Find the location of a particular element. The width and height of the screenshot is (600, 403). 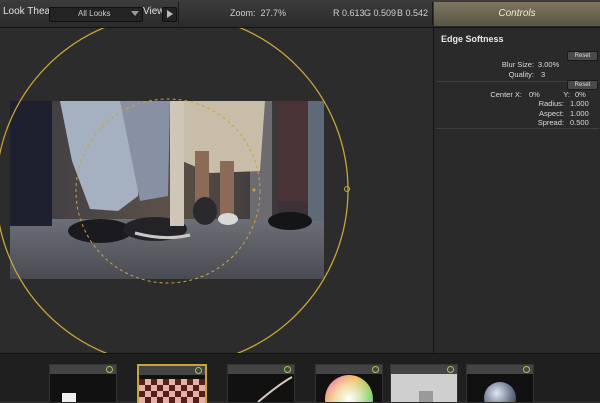

looks-dropdown-value: All Looks is located at coordinates (94, 13).